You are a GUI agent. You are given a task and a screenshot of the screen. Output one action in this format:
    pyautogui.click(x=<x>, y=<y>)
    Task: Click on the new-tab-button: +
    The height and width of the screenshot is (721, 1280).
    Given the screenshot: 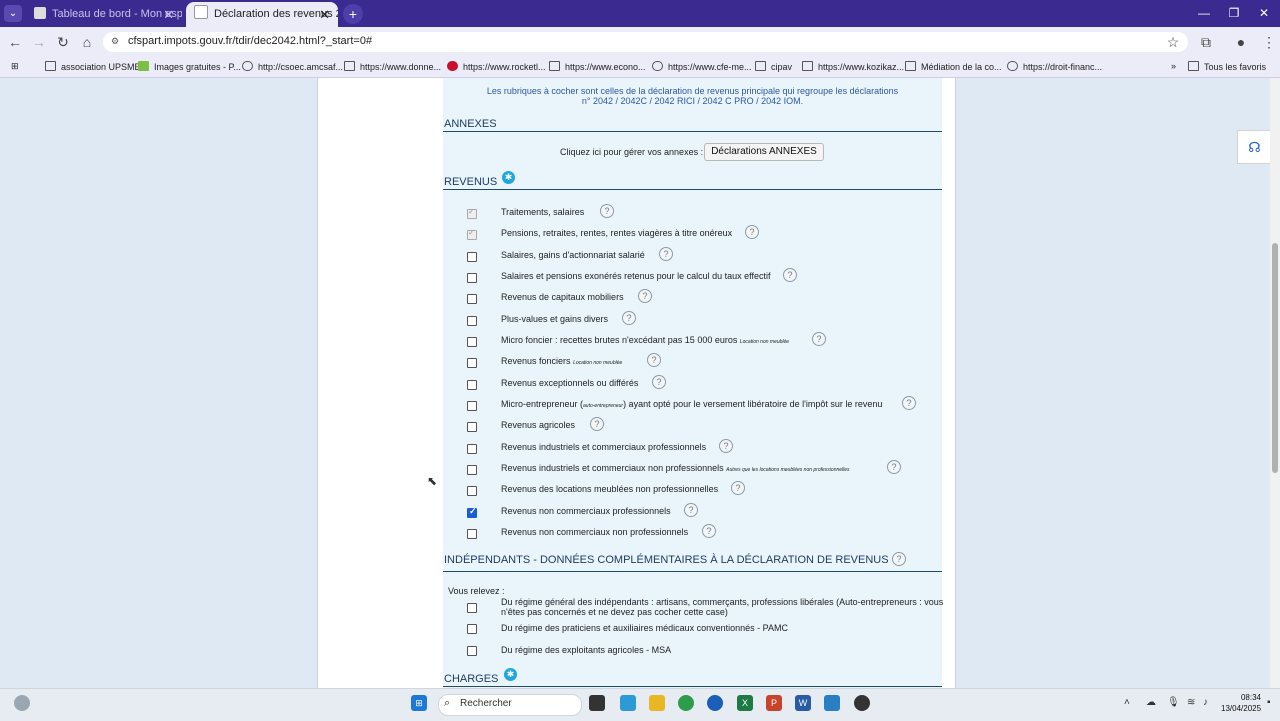 What is the action you would take?
    pyautogui.click(x=353, y=14)
    